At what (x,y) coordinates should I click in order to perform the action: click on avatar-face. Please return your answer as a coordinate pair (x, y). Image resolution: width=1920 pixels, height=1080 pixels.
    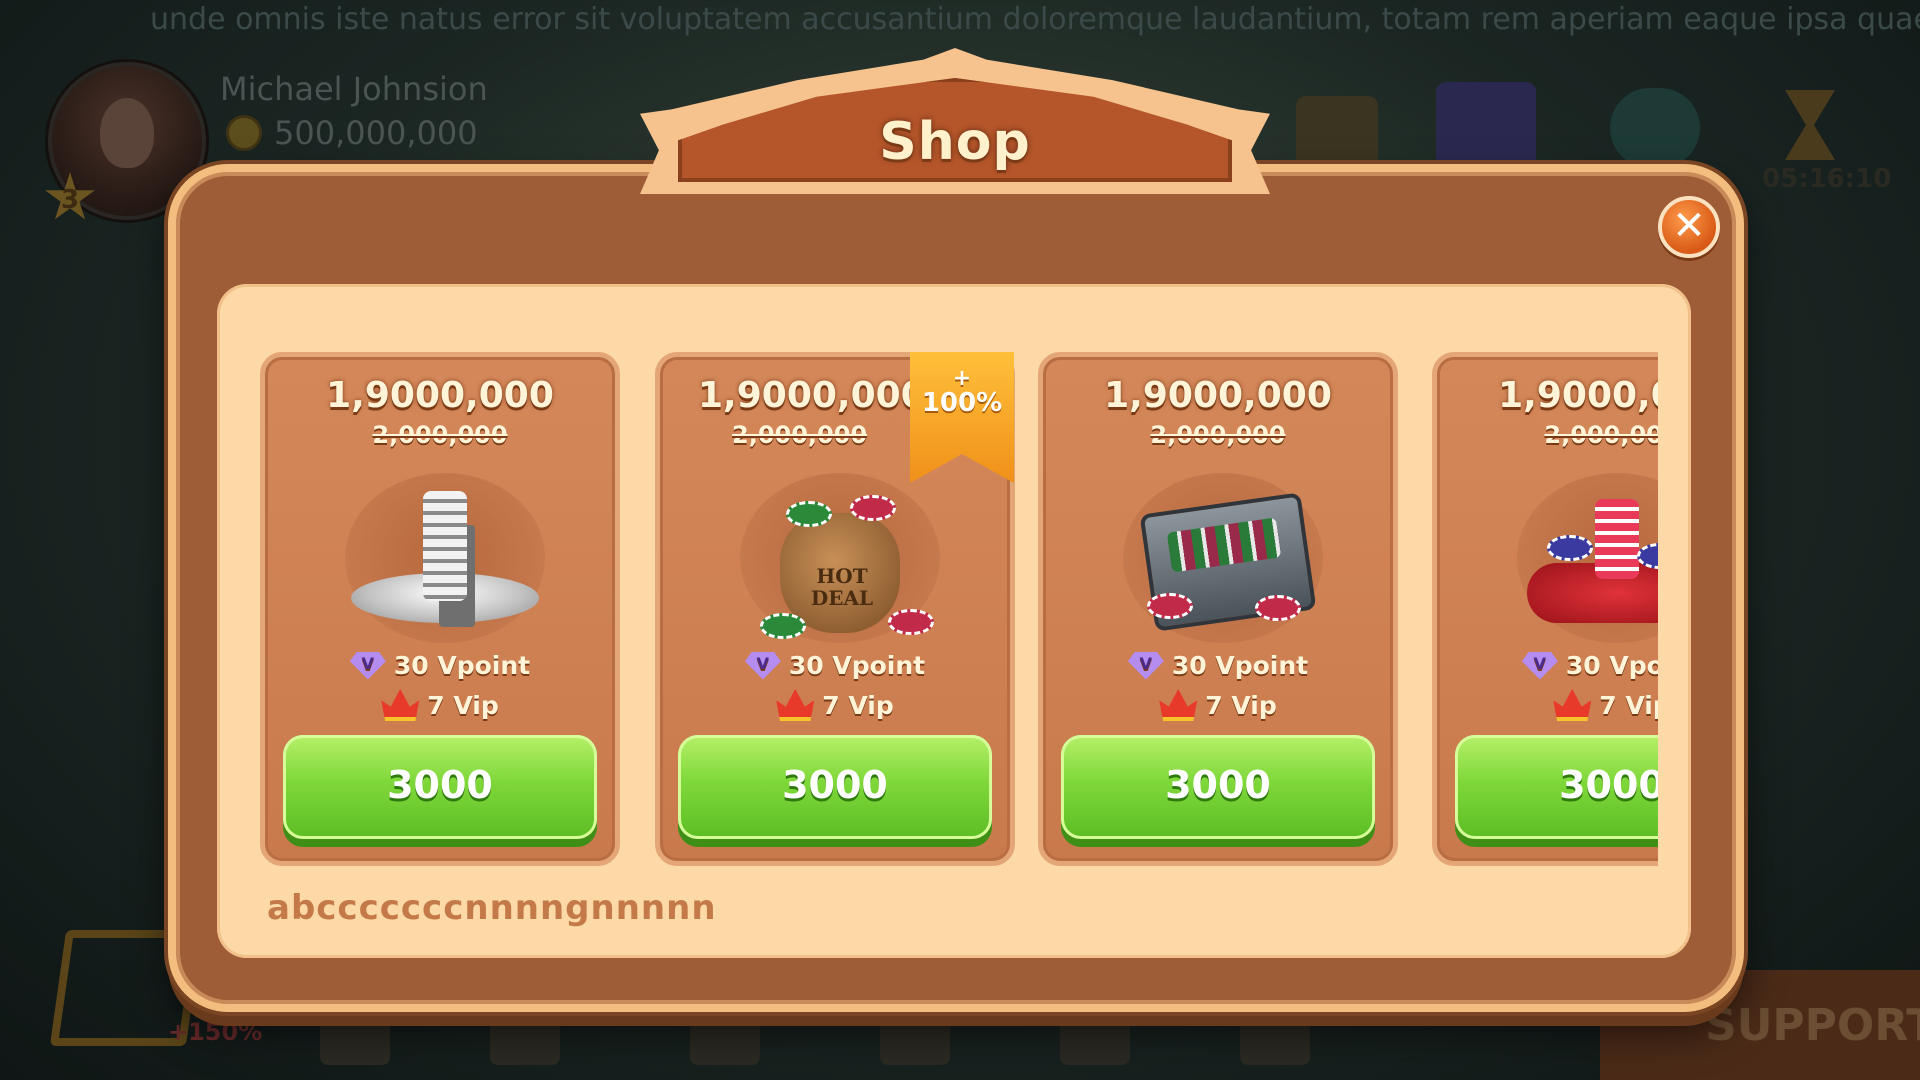
    Looking at the image, I should click on (127, 133).